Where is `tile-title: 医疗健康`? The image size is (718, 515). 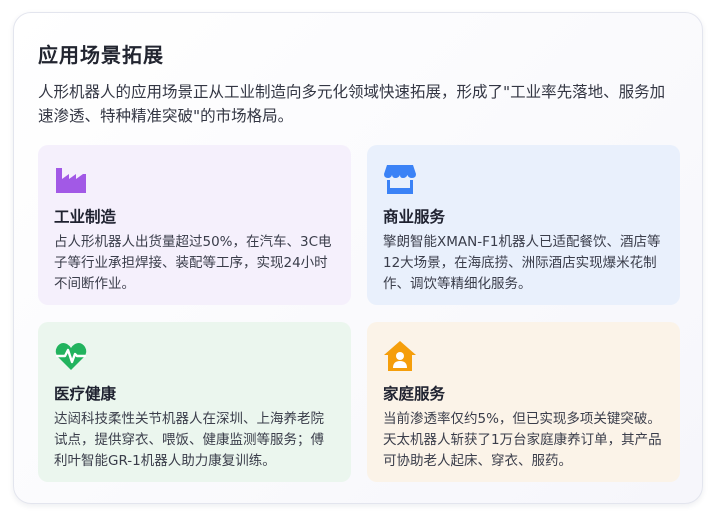 tile-title: 医疗健康 is located at coordinates (85, 394).